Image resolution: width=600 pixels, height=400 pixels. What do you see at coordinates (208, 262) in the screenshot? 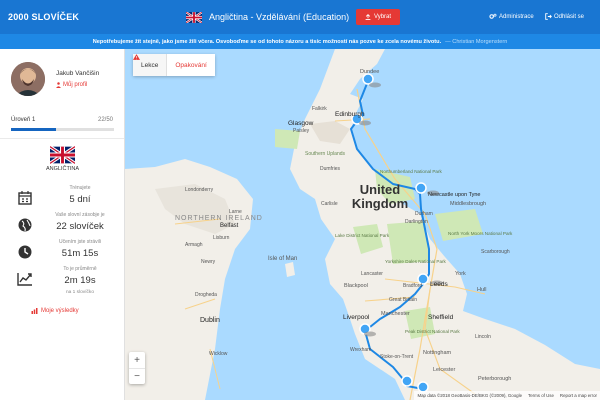
I see `map-label-town: Newry` at bounding box center [208, 262].